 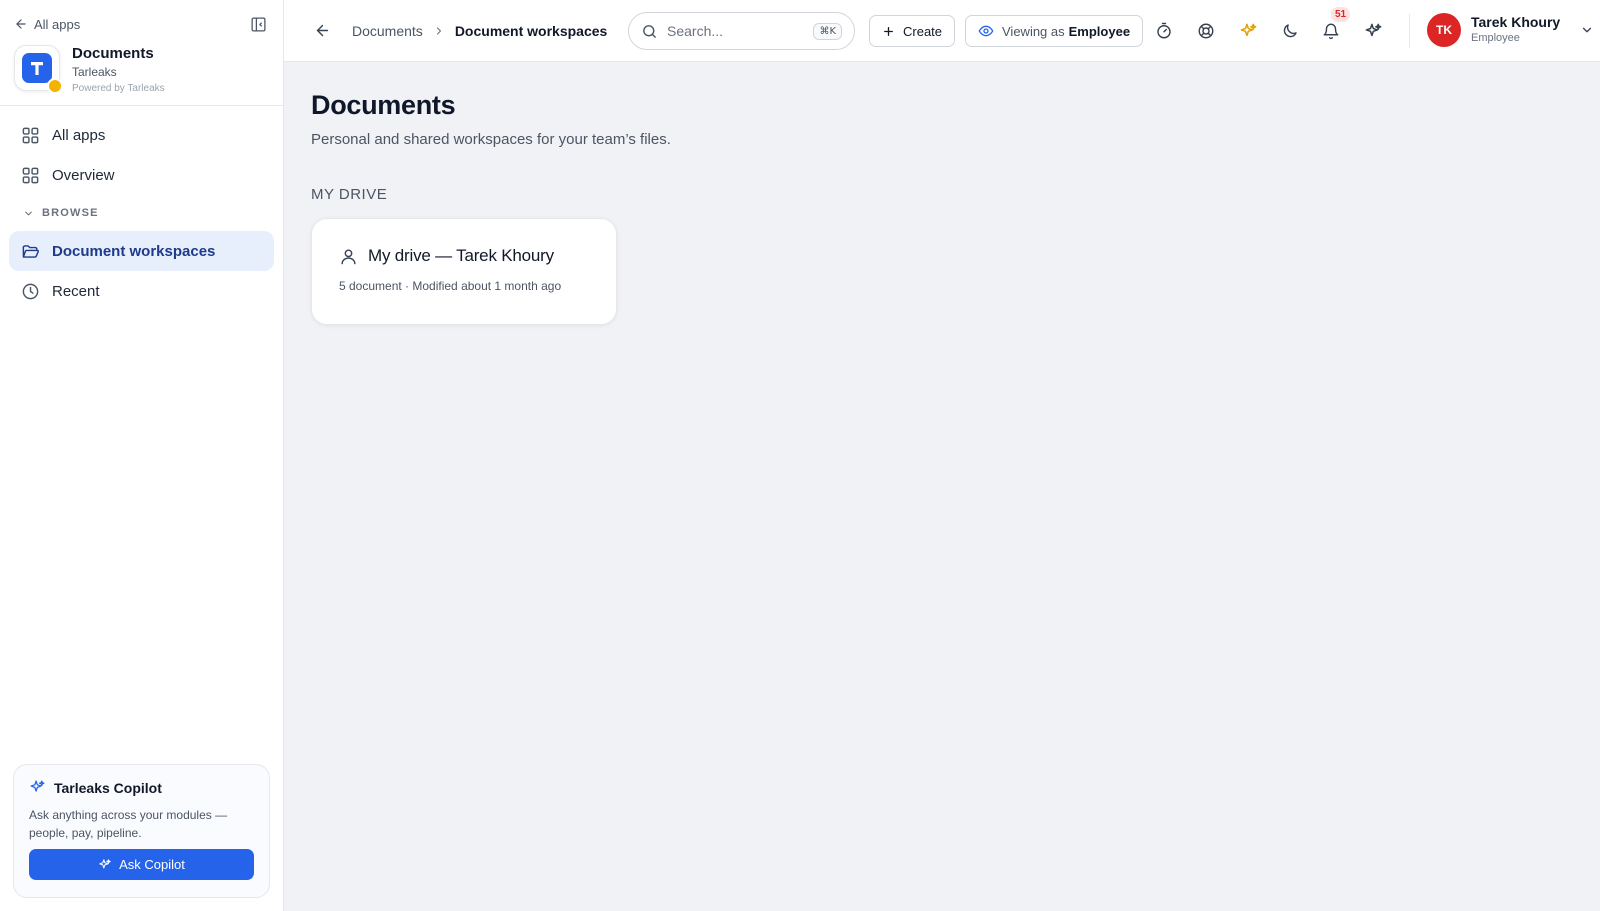 I want to click on app-name: Documents, so click(x=113, y=53).